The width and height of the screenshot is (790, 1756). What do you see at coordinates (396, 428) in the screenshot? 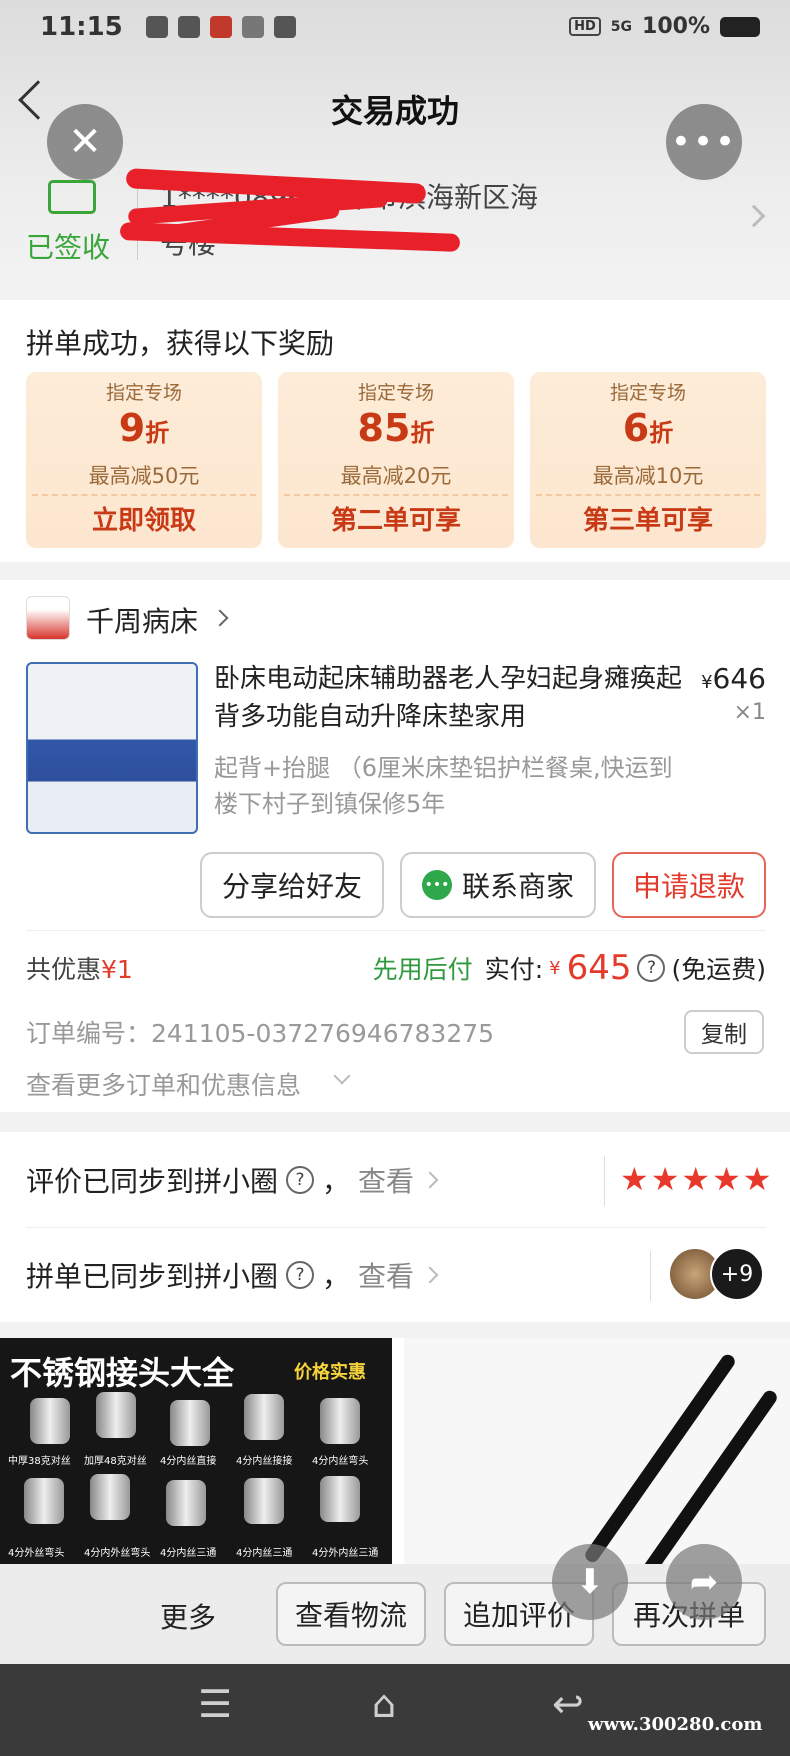
I see `coupon-discount: 85折` at bounding box center [396, 428].